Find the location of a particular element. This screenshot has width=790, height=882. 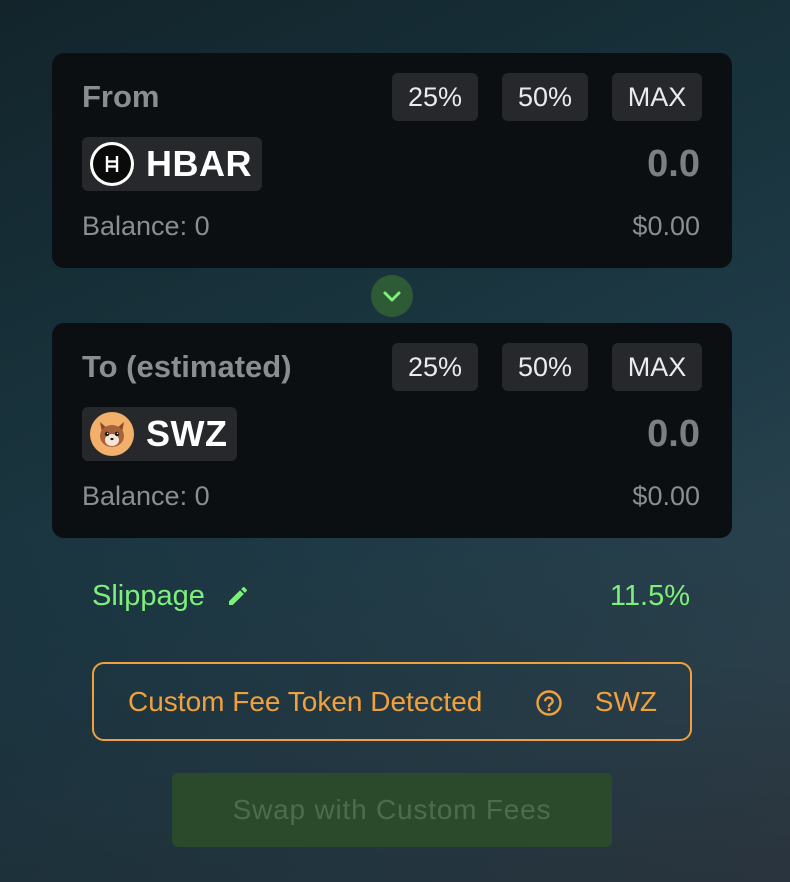

chevron-down-icon is located at coordinates (392, 296).